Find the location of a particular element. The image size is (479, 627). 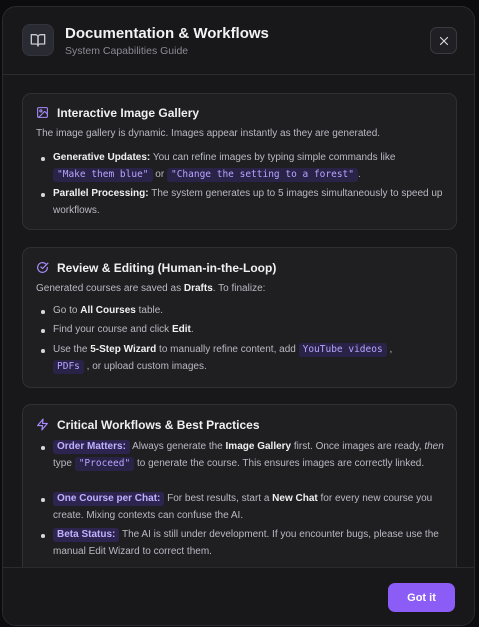

rule-text: For best results, start a is located at coordinates (218, 498).